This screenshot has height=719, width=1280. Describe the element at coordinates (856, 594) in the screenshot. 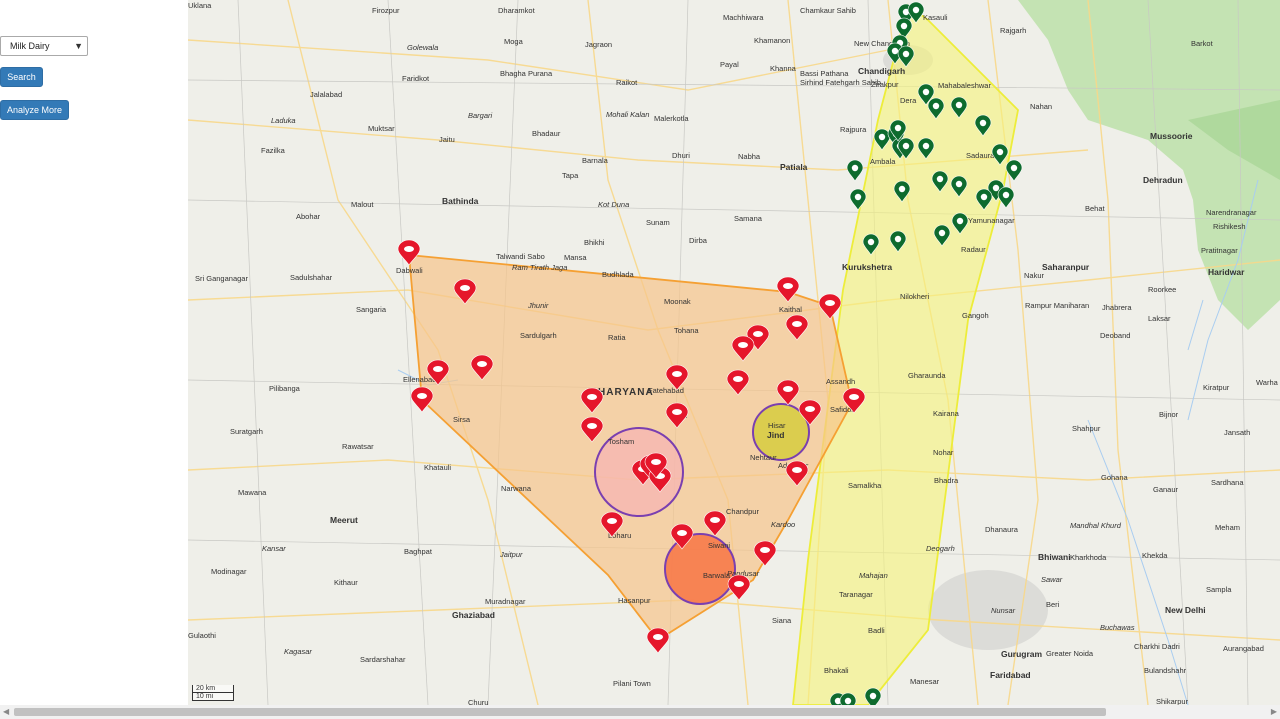

I see `place-label: Taranagar` at that location.